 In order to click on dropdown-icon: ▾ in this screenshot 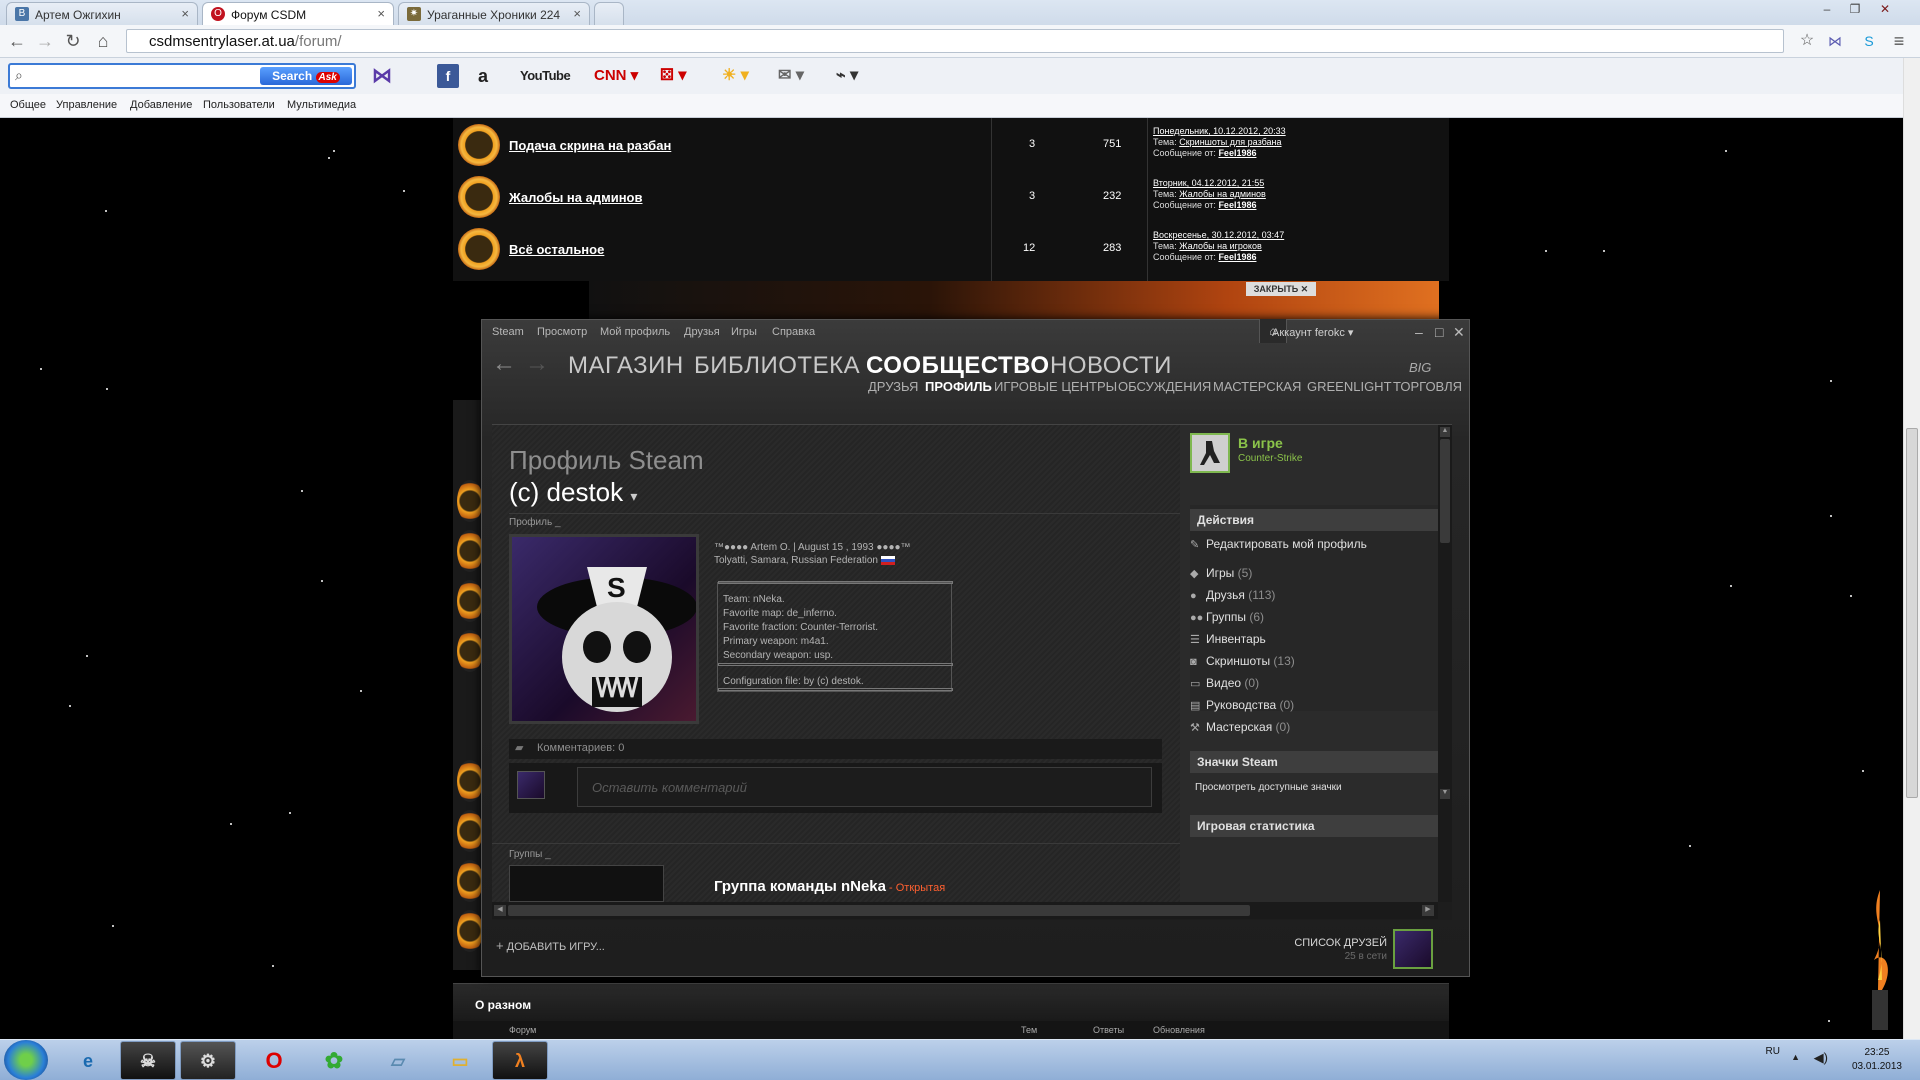, I will do `click(633, 496)`.